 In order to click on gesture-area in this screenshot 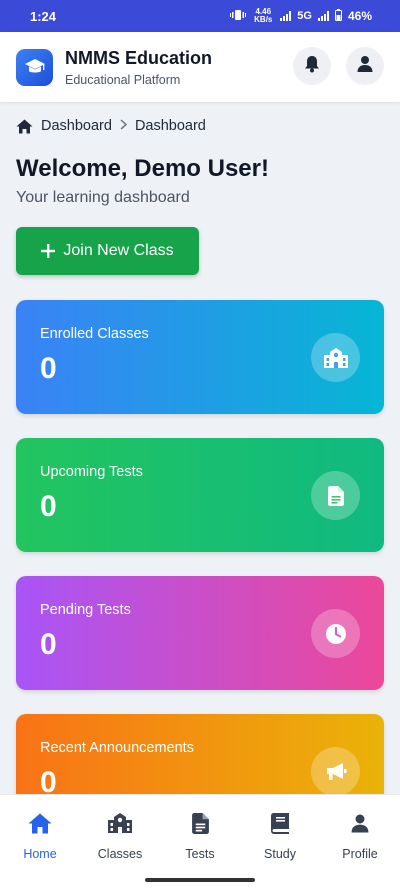, I will do `click(200, 879)`.